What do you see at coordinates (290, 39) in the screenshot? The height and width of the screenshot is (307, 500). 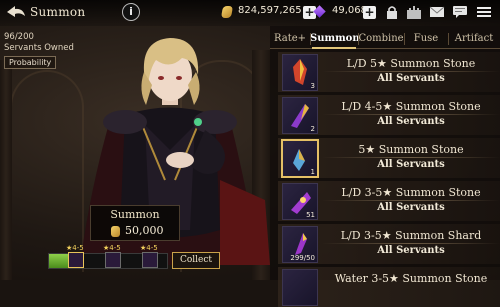 I see `tab-rate-plus: Rate+` at bounding box center [290, 39].